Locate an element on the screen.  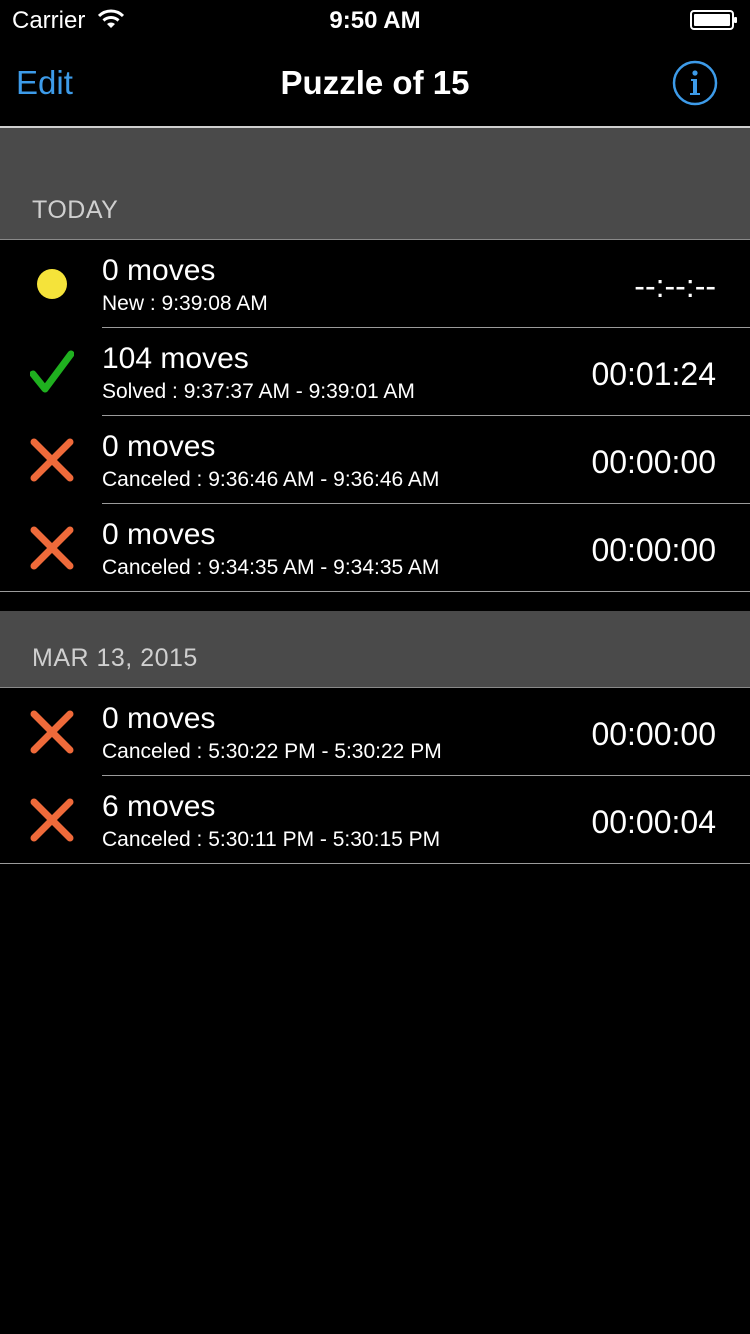
moves-label: 6 moves is located at coordinates (159, 806).